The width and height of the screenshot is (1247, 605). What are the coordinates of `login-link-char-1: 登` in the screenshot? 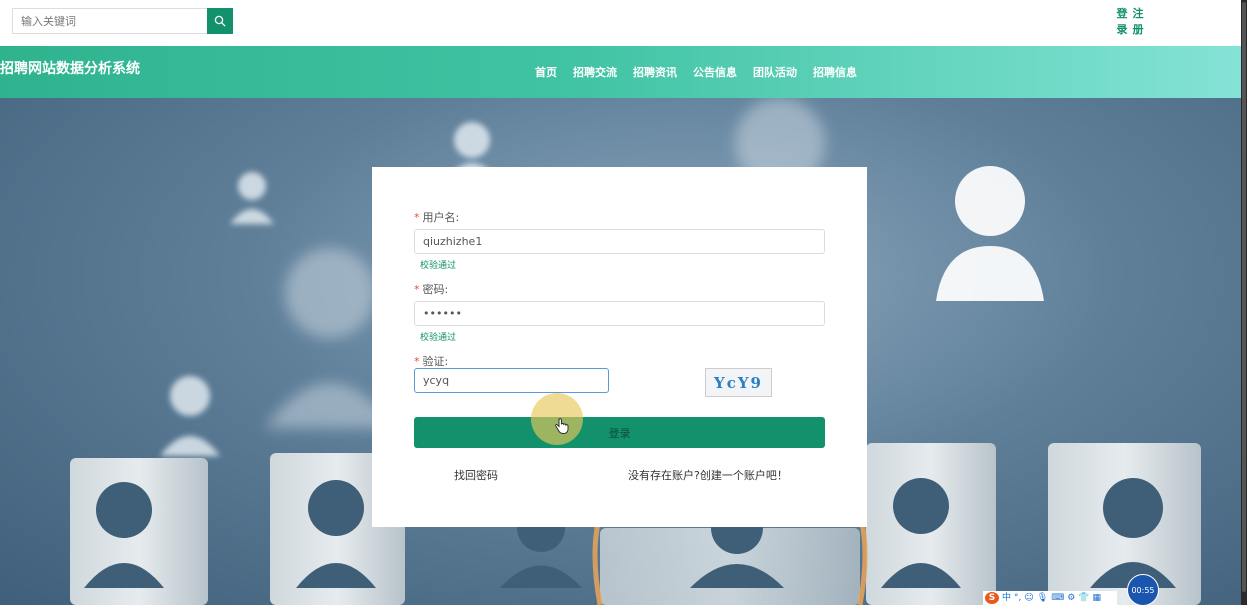 It's located at (1122, 13).